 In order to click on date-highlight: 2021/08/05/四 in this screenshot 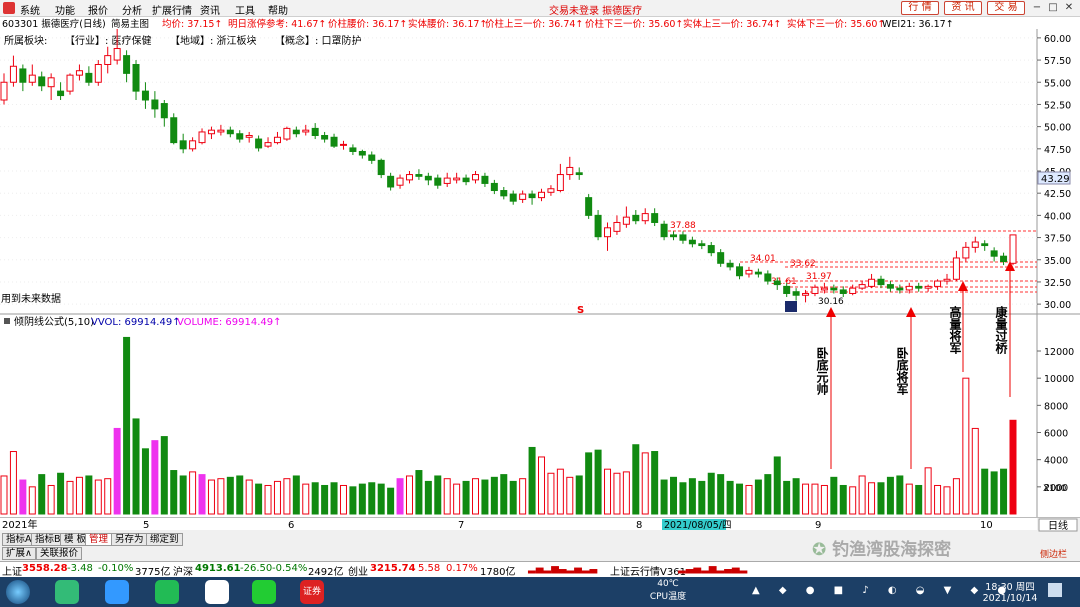, I will do `click(697, 525)`.